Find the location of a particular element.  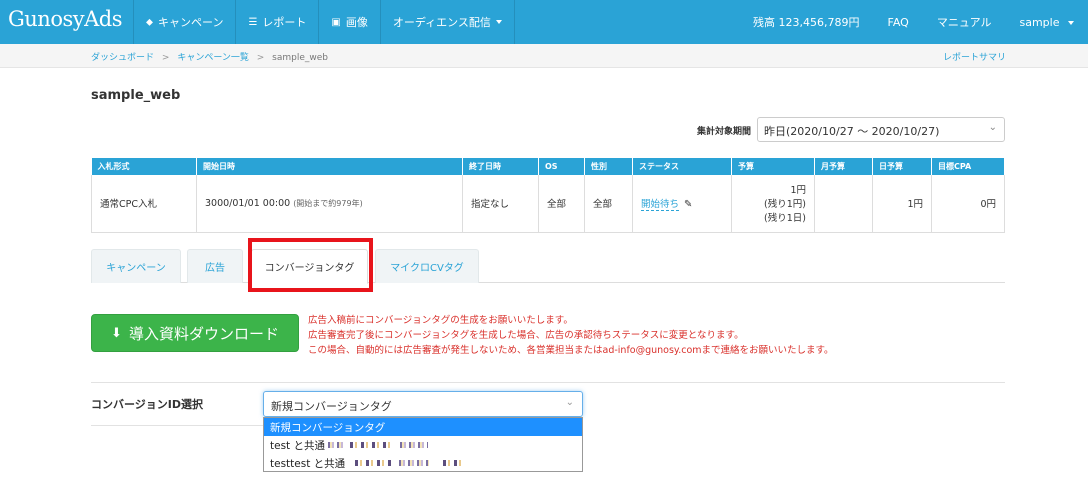

cell-gender: 全部 is located at coordinates (608, 204).